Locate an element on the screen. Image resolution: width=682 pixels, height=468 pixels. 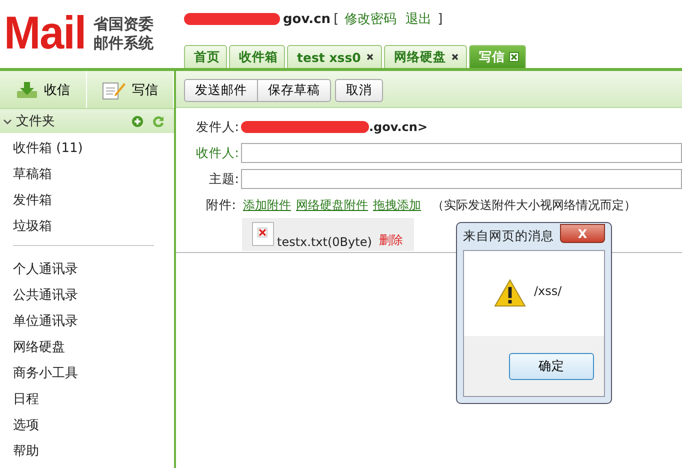
attachment-name: testx.txt(0Byte) is located at coordinates (324, 242).